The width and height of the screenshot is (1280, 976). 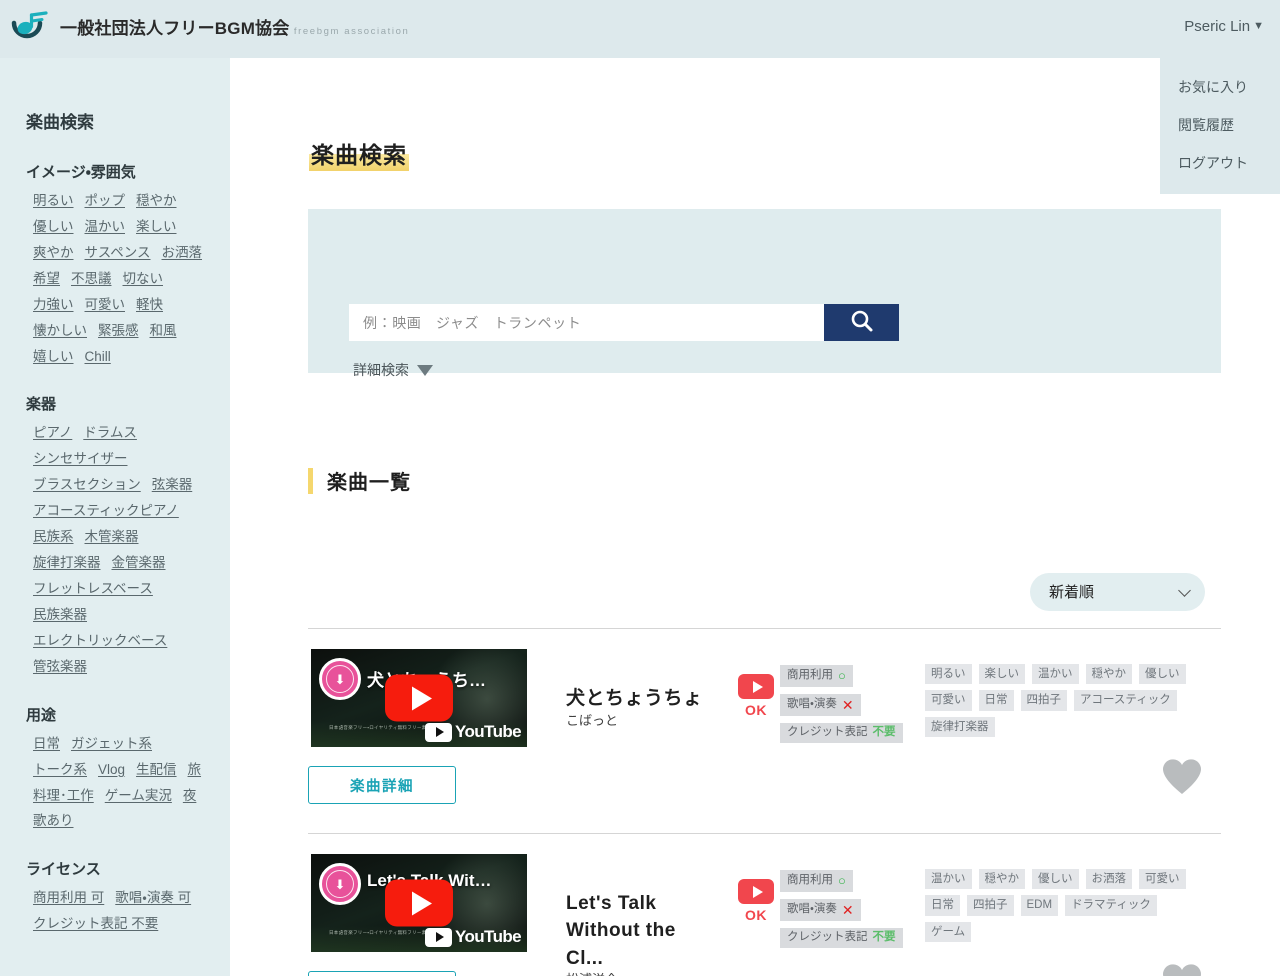 What do you see at coordinates (63, 796) in the screenshot?
I see `sidebar-link-2-6: 料理･工作` at bounding box center [63, 796].